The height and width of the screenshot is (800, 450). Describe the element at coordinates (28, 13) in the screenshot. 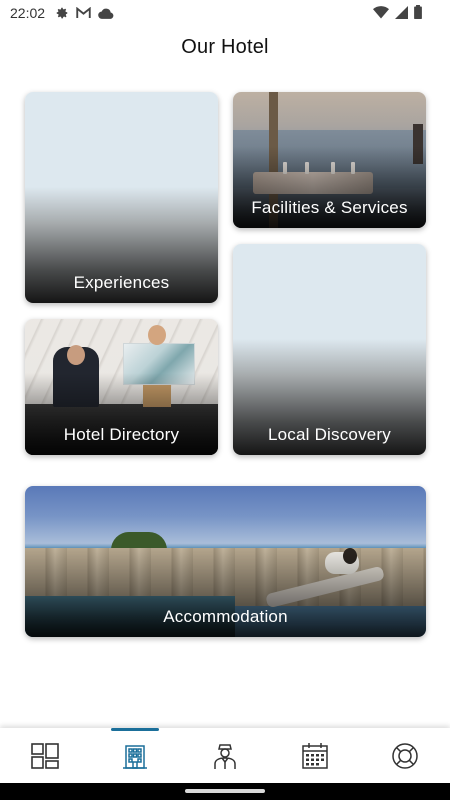

I see `status-time: 22:02` at that location.